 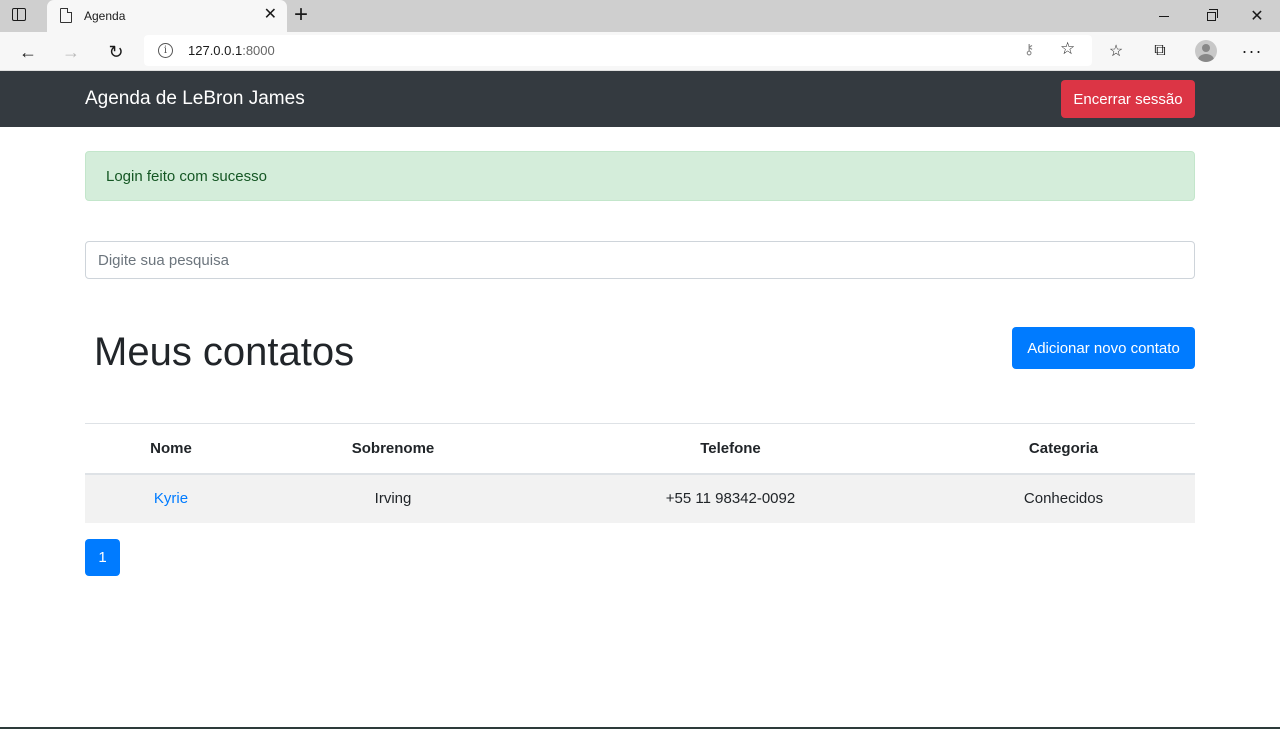 I want to click on profile-avatar, so click(x=1206, y=51).